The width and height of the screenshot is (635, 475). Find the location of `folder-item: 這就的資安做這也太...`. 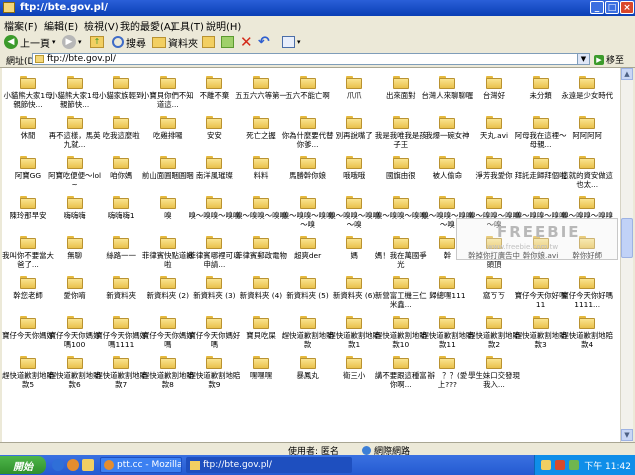

folder-item: 這就的資安做這也太... is located at coordinates (587, 175).